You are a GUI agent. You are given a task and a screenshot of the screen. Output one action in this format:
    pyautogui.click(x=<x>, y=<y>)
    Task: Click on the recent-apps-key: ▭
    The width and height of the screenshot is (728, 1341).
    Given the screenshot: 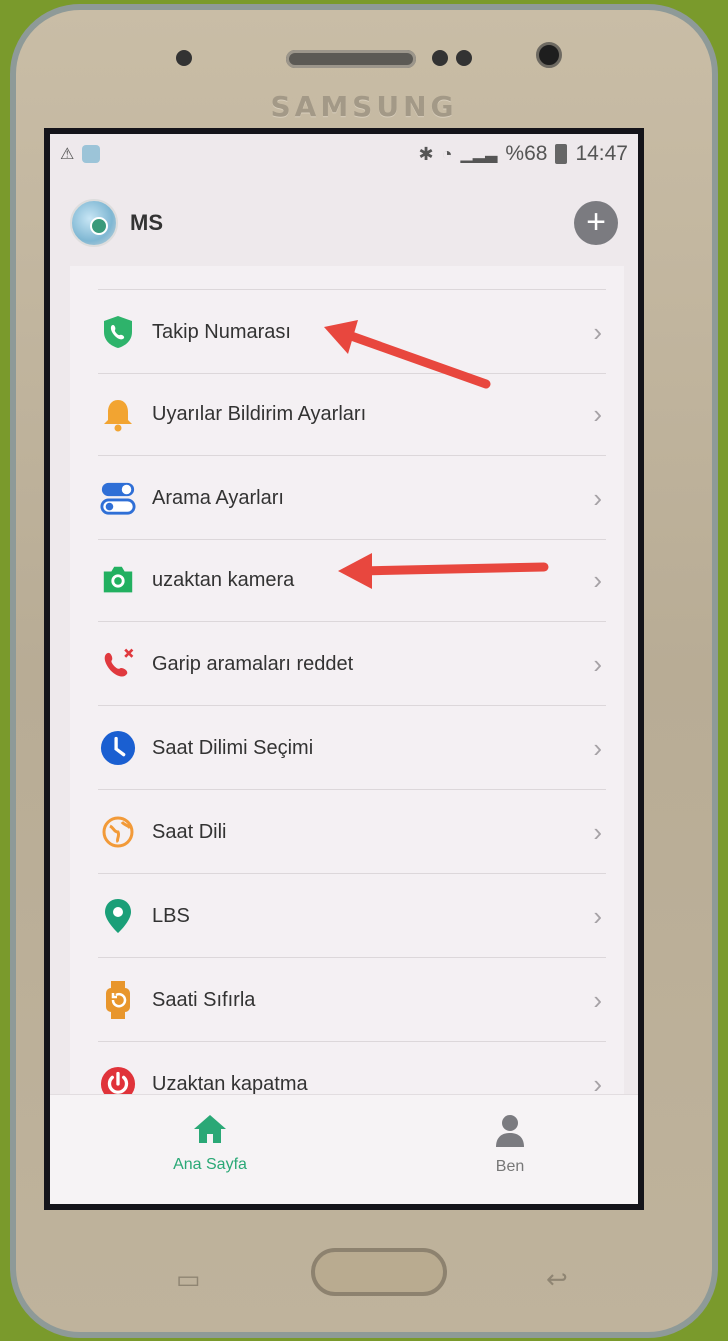 What is the action you would take?
    pyautogui.click(x=188, y=1279)
    